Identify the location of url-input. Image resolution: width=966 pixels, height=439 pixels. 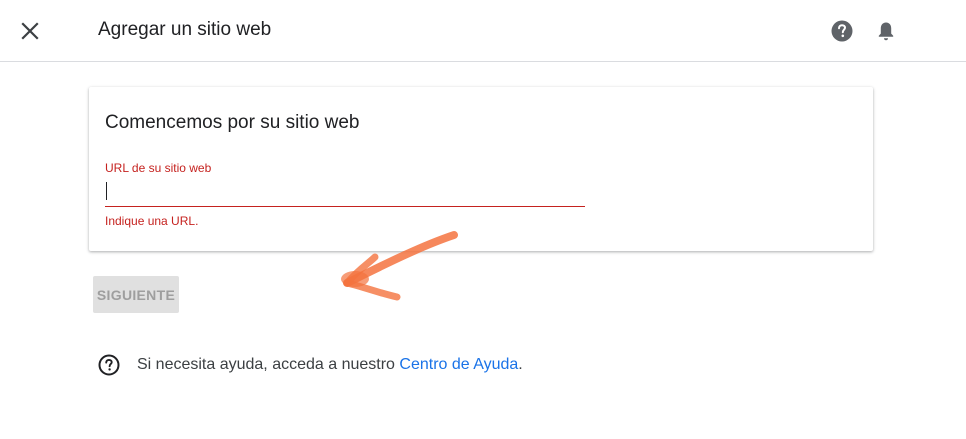
(345, 193).